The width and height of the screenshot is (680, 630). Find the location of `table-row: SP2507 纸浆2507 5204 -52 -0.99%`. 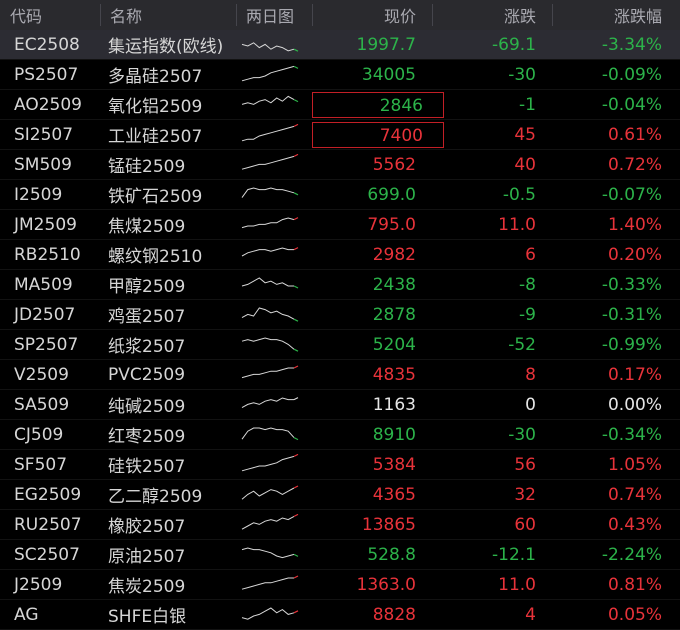

table-row: SP2507 纸浆2507 5204 -52 -0.99% is located at coordinates (340, 345).